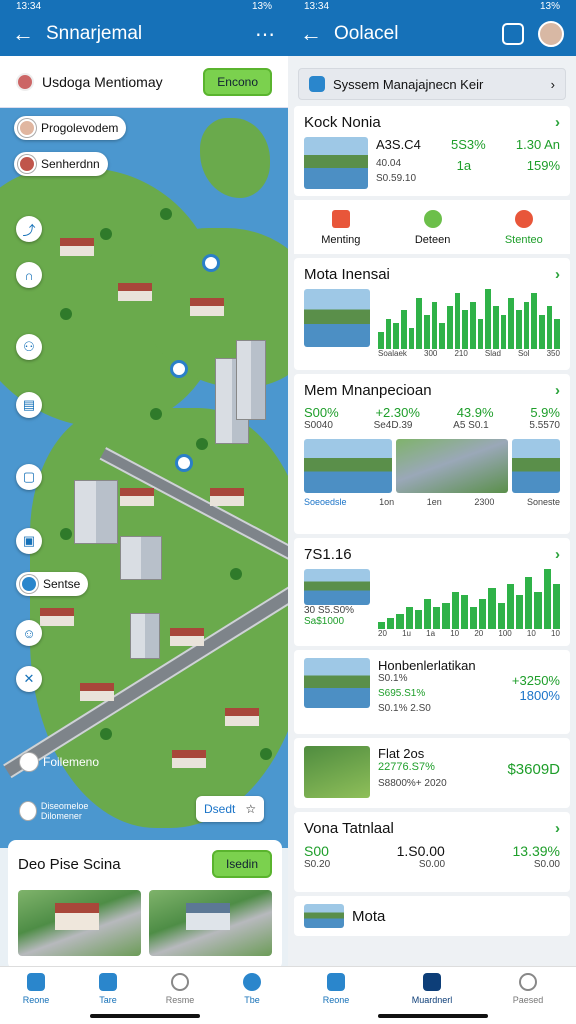 This screenshot has width=576, height=1024. I want to click on person-icon: ⚇, so click(29, 347).